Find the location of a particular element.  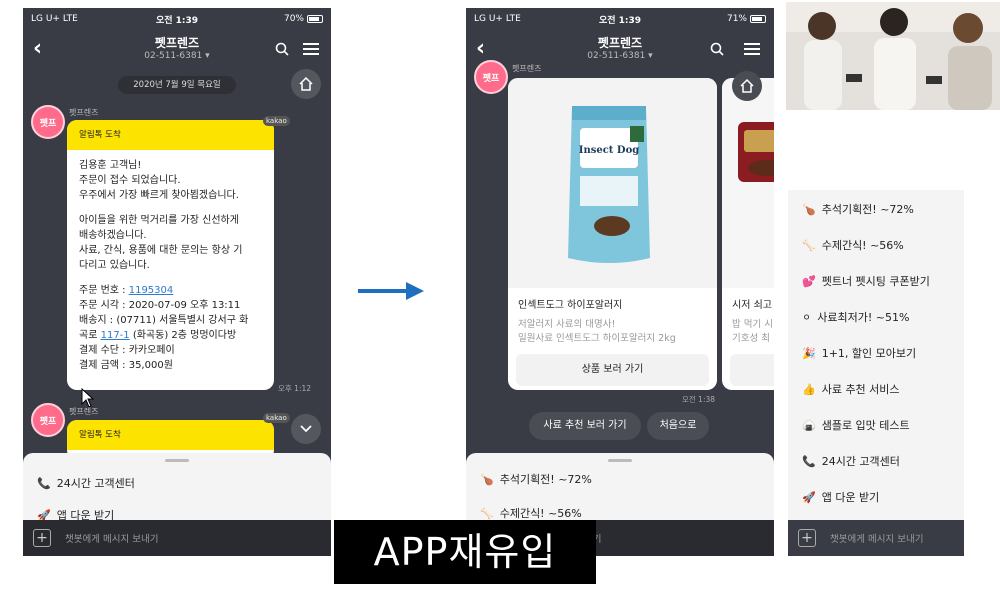

menu-item-label: 수제간식! ~56% is located at coordinates (540, 513).